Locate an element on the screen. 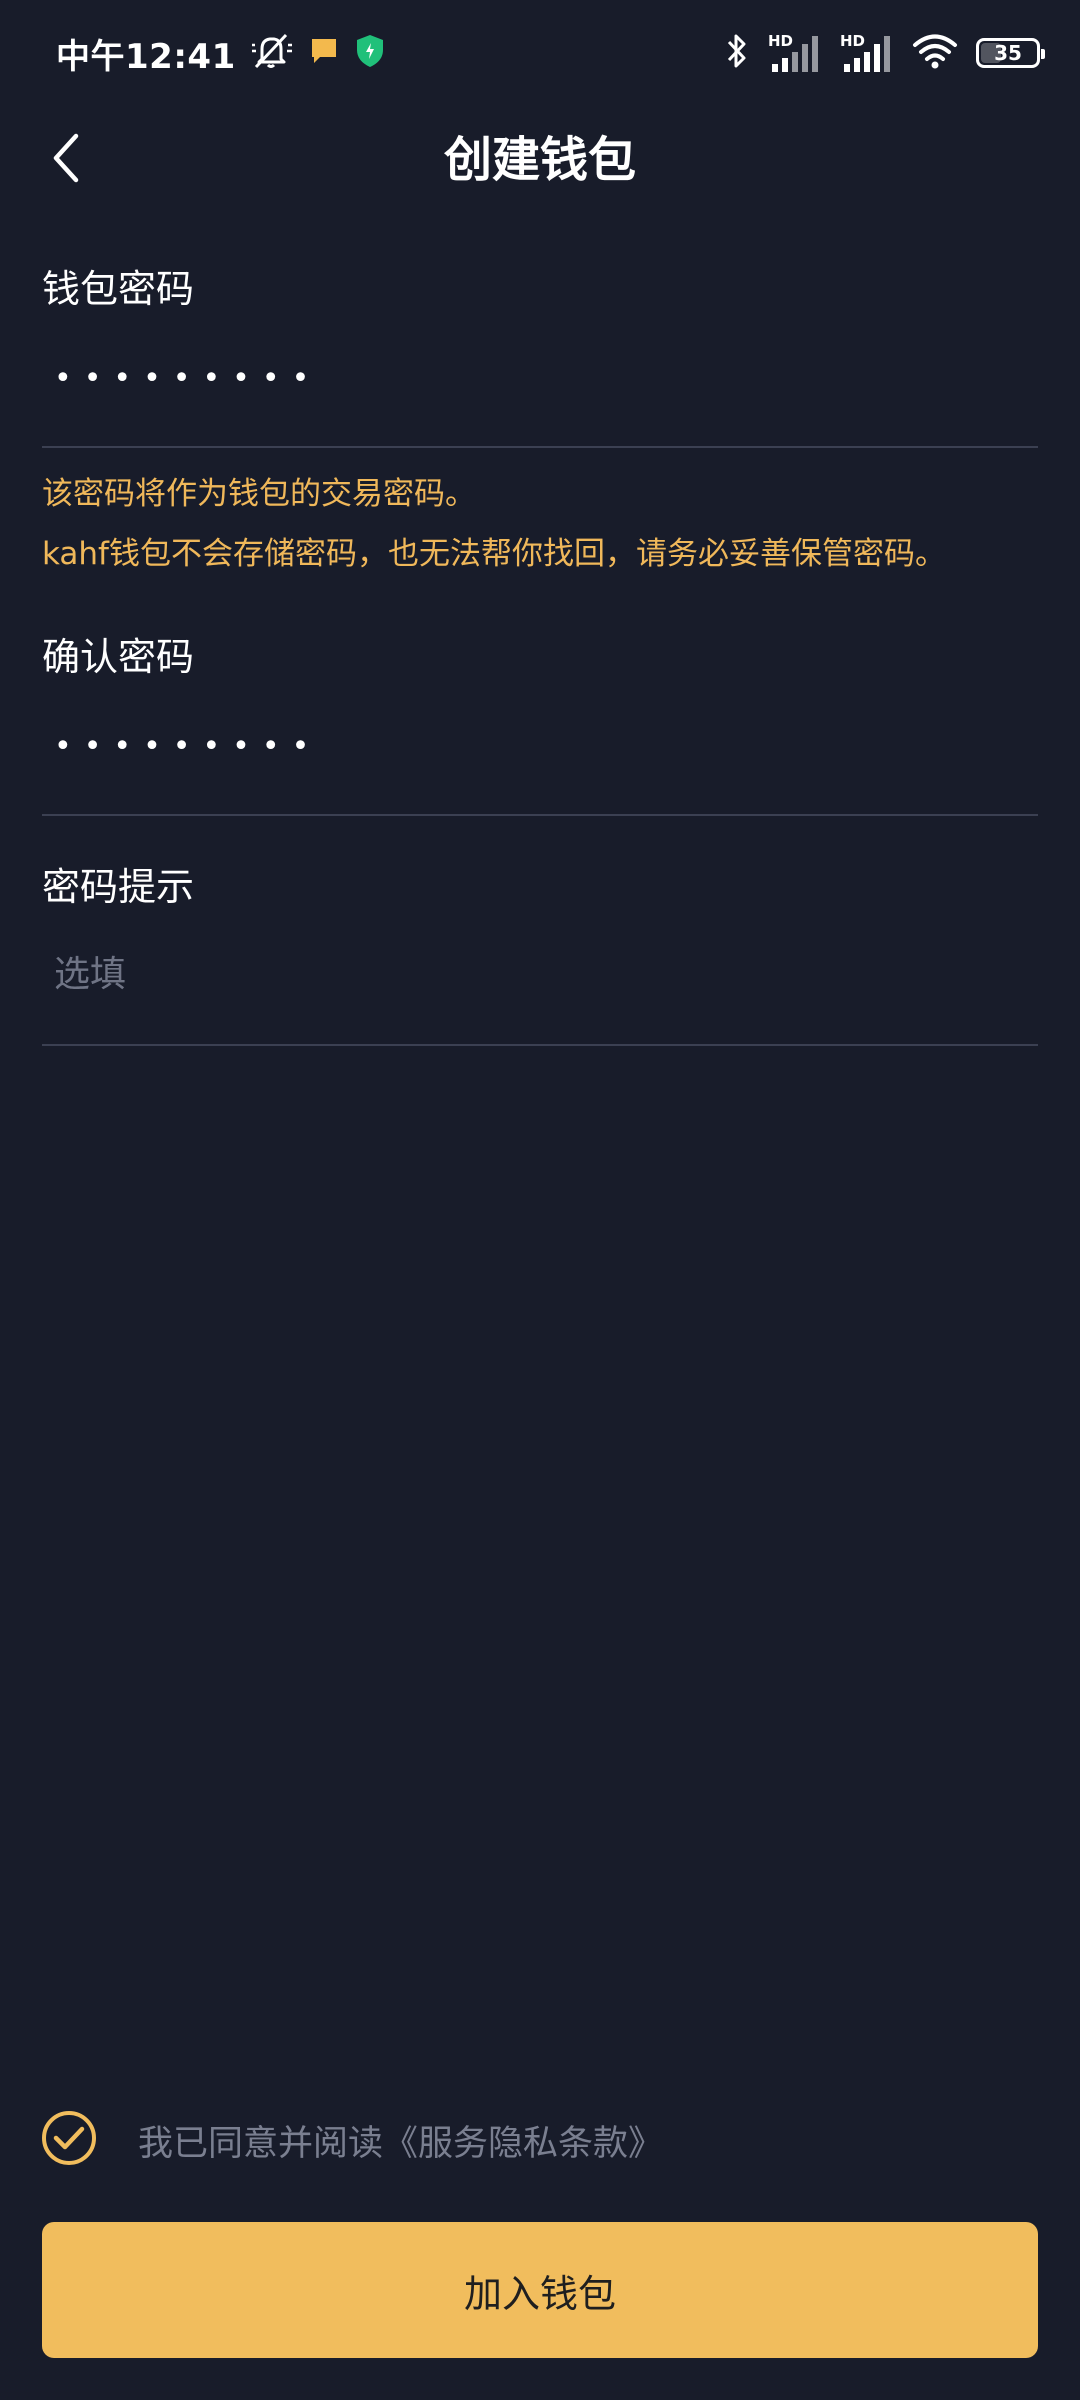 This screenshot has width=1080, height=2400. password-divider is located at coordinates (540, 447).